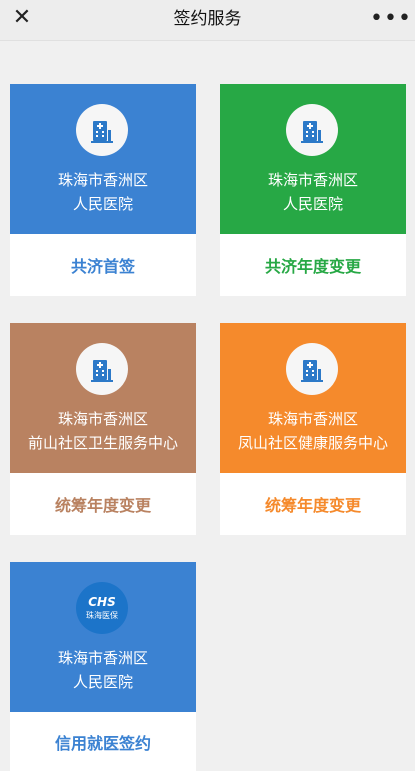 This screenshot has height=771, width=415. I want to click on top-bar: ✕ 签约服务 •••, so click(207, 20).